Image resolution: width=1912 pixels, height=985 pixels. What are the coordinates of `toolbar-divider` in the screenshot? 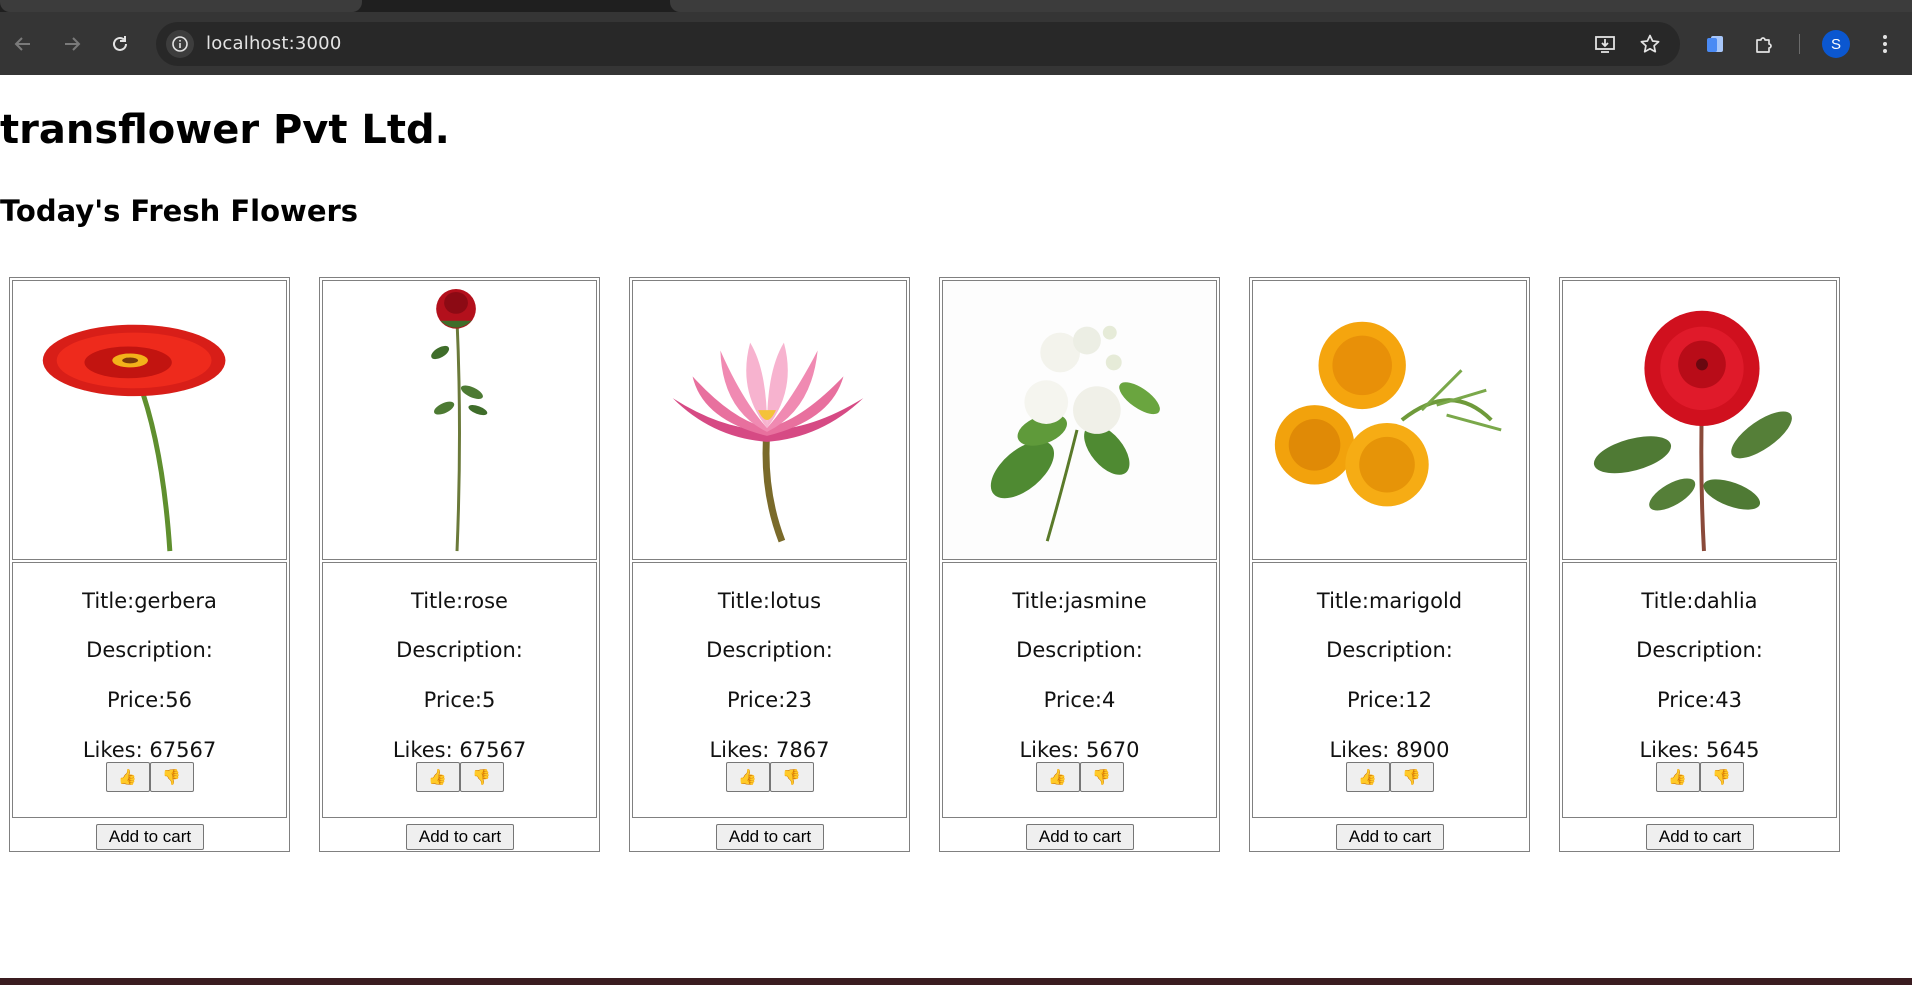 It's located at (1799, 44).